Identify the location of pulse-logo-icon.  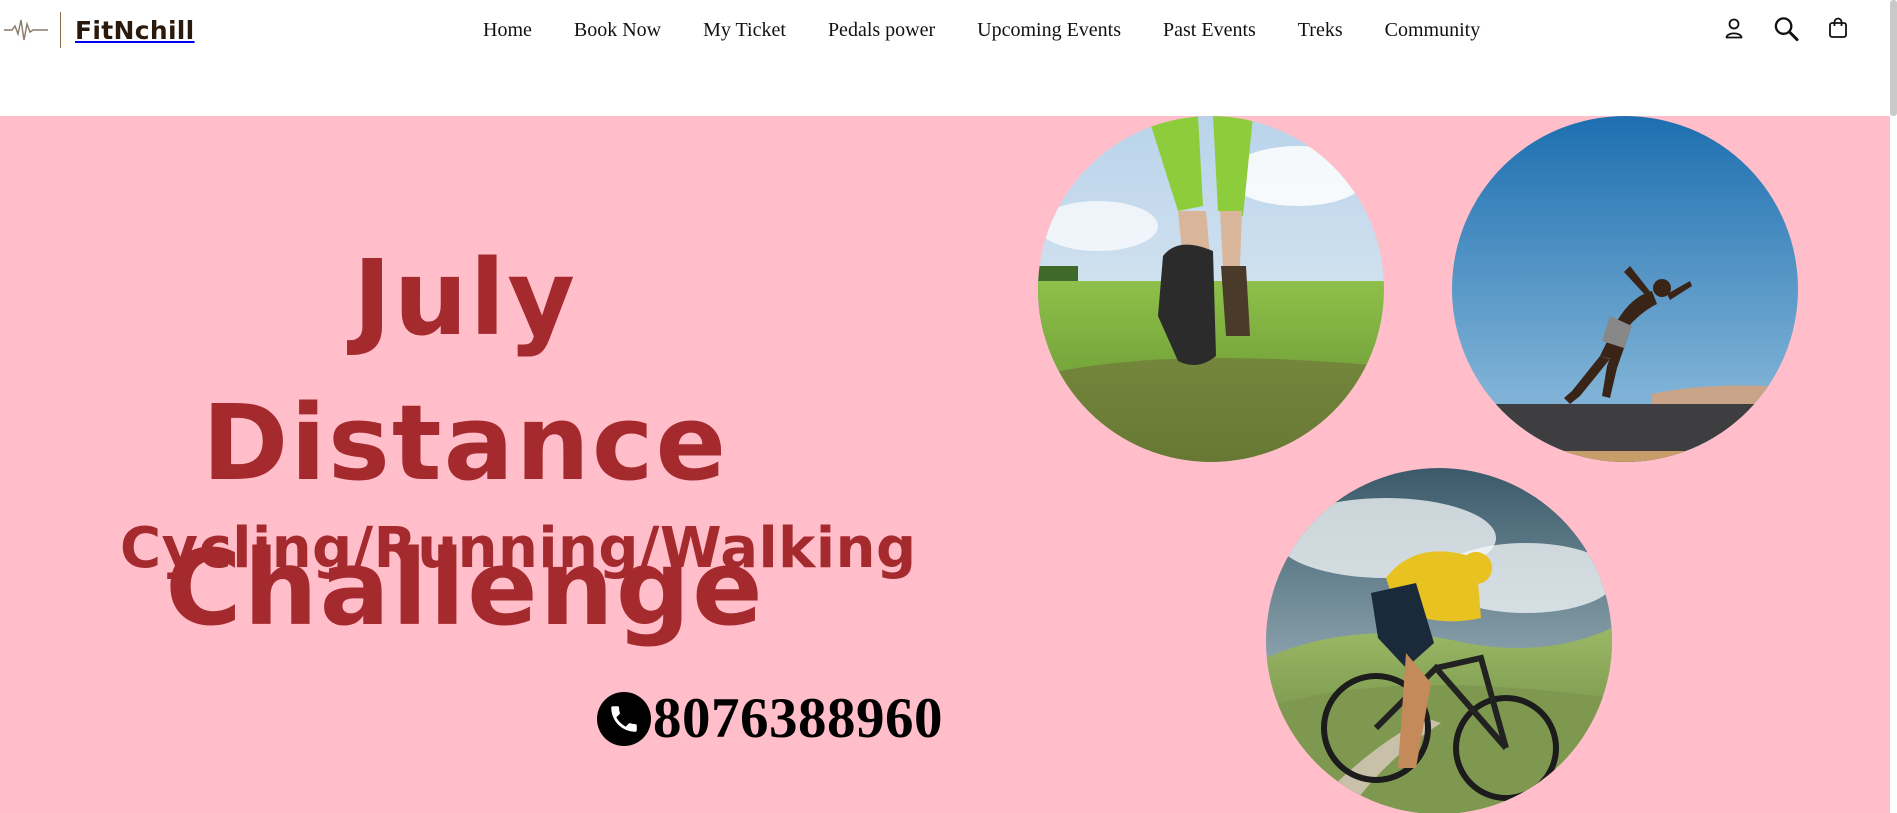
(26, 30).